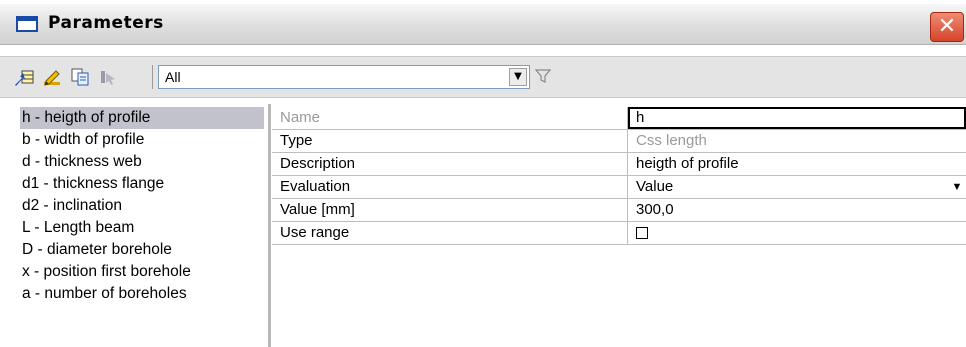 The width and height of the screenshot is (966, 347). I want to click on property-label: Evaluation, so click(450, 187).